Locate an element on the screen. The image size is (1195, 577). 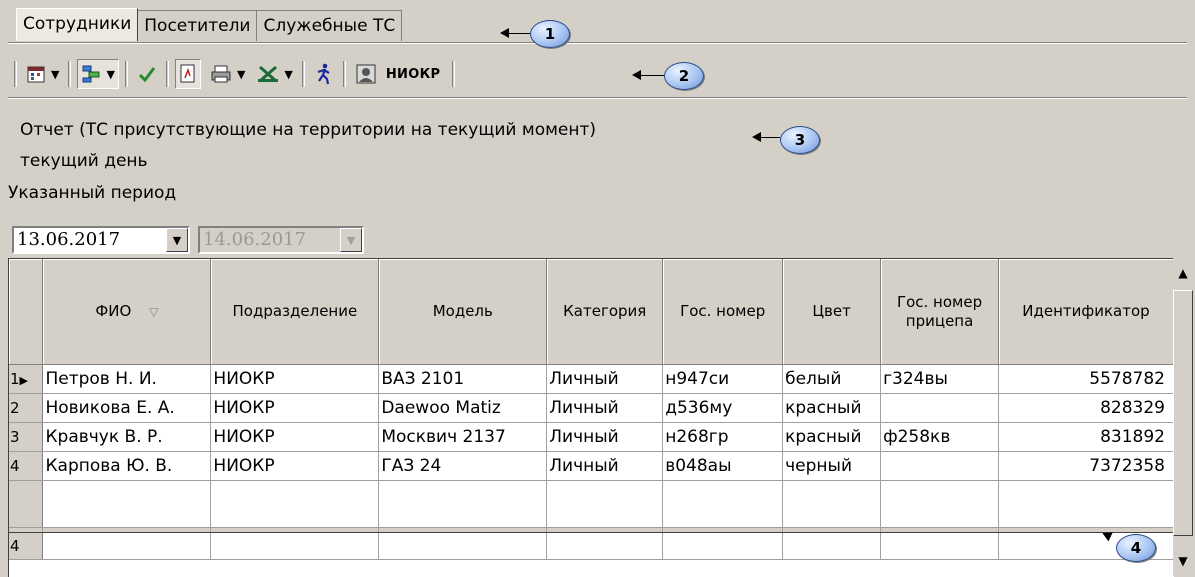
report-button is located at coordinates (187, 74).